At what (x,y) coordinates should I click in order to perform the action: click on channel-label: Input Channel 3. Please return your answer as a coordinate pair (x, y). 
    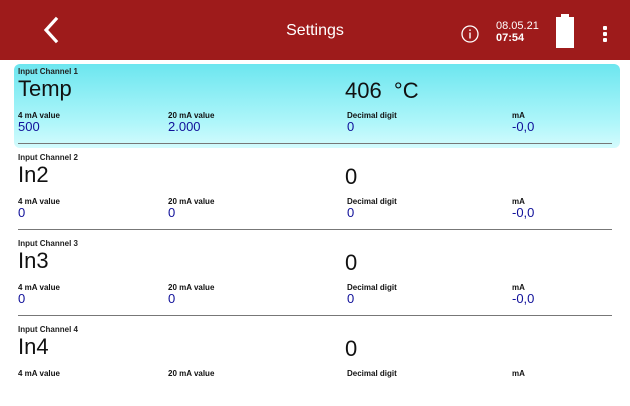
    Looking at the image, I should click on (48, 243).